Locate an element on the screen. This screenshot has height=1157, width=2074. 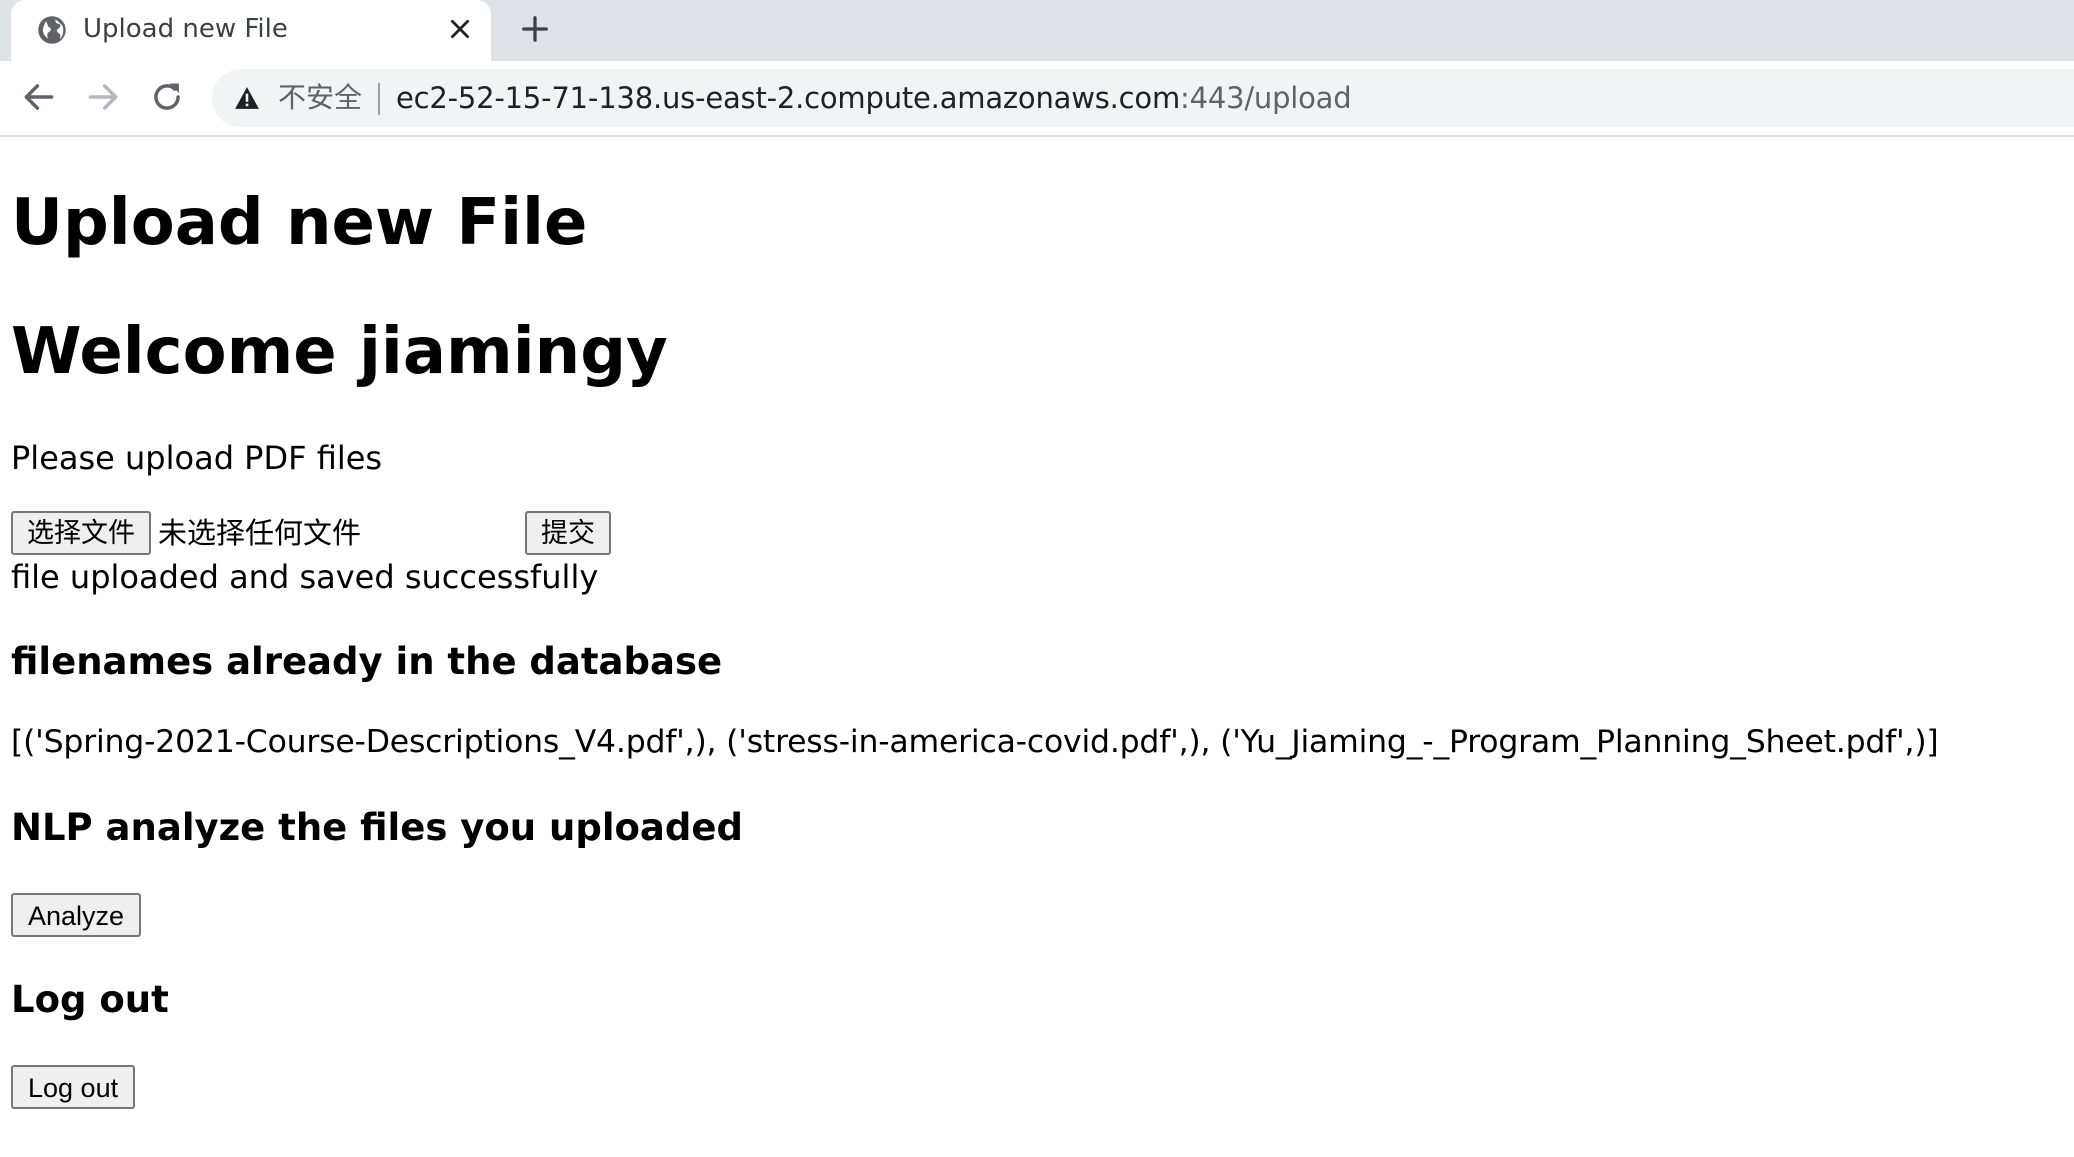
arrow-right-icon is located at coordinates (103, 97).